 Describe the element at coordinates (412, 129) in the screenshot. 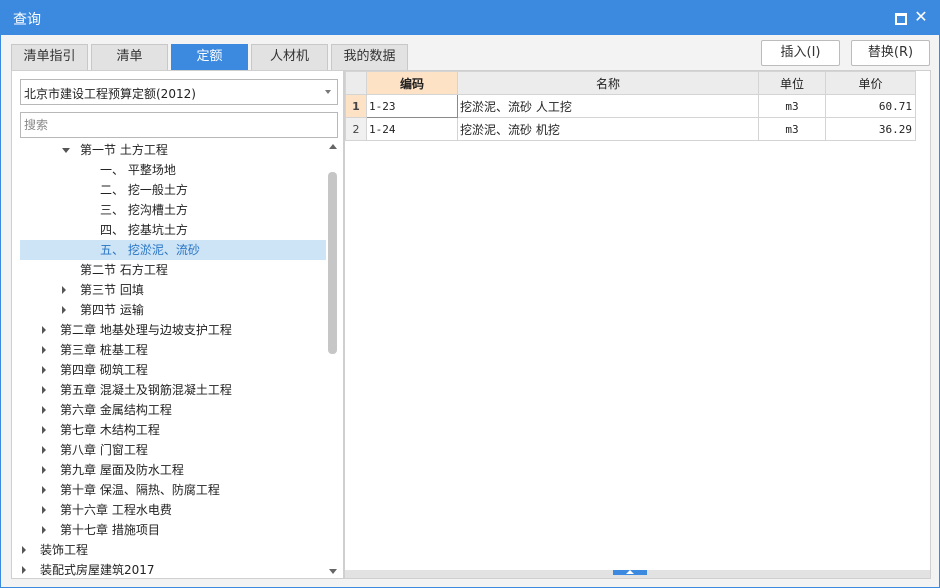

I see `cell-code: 1-24` at that location.